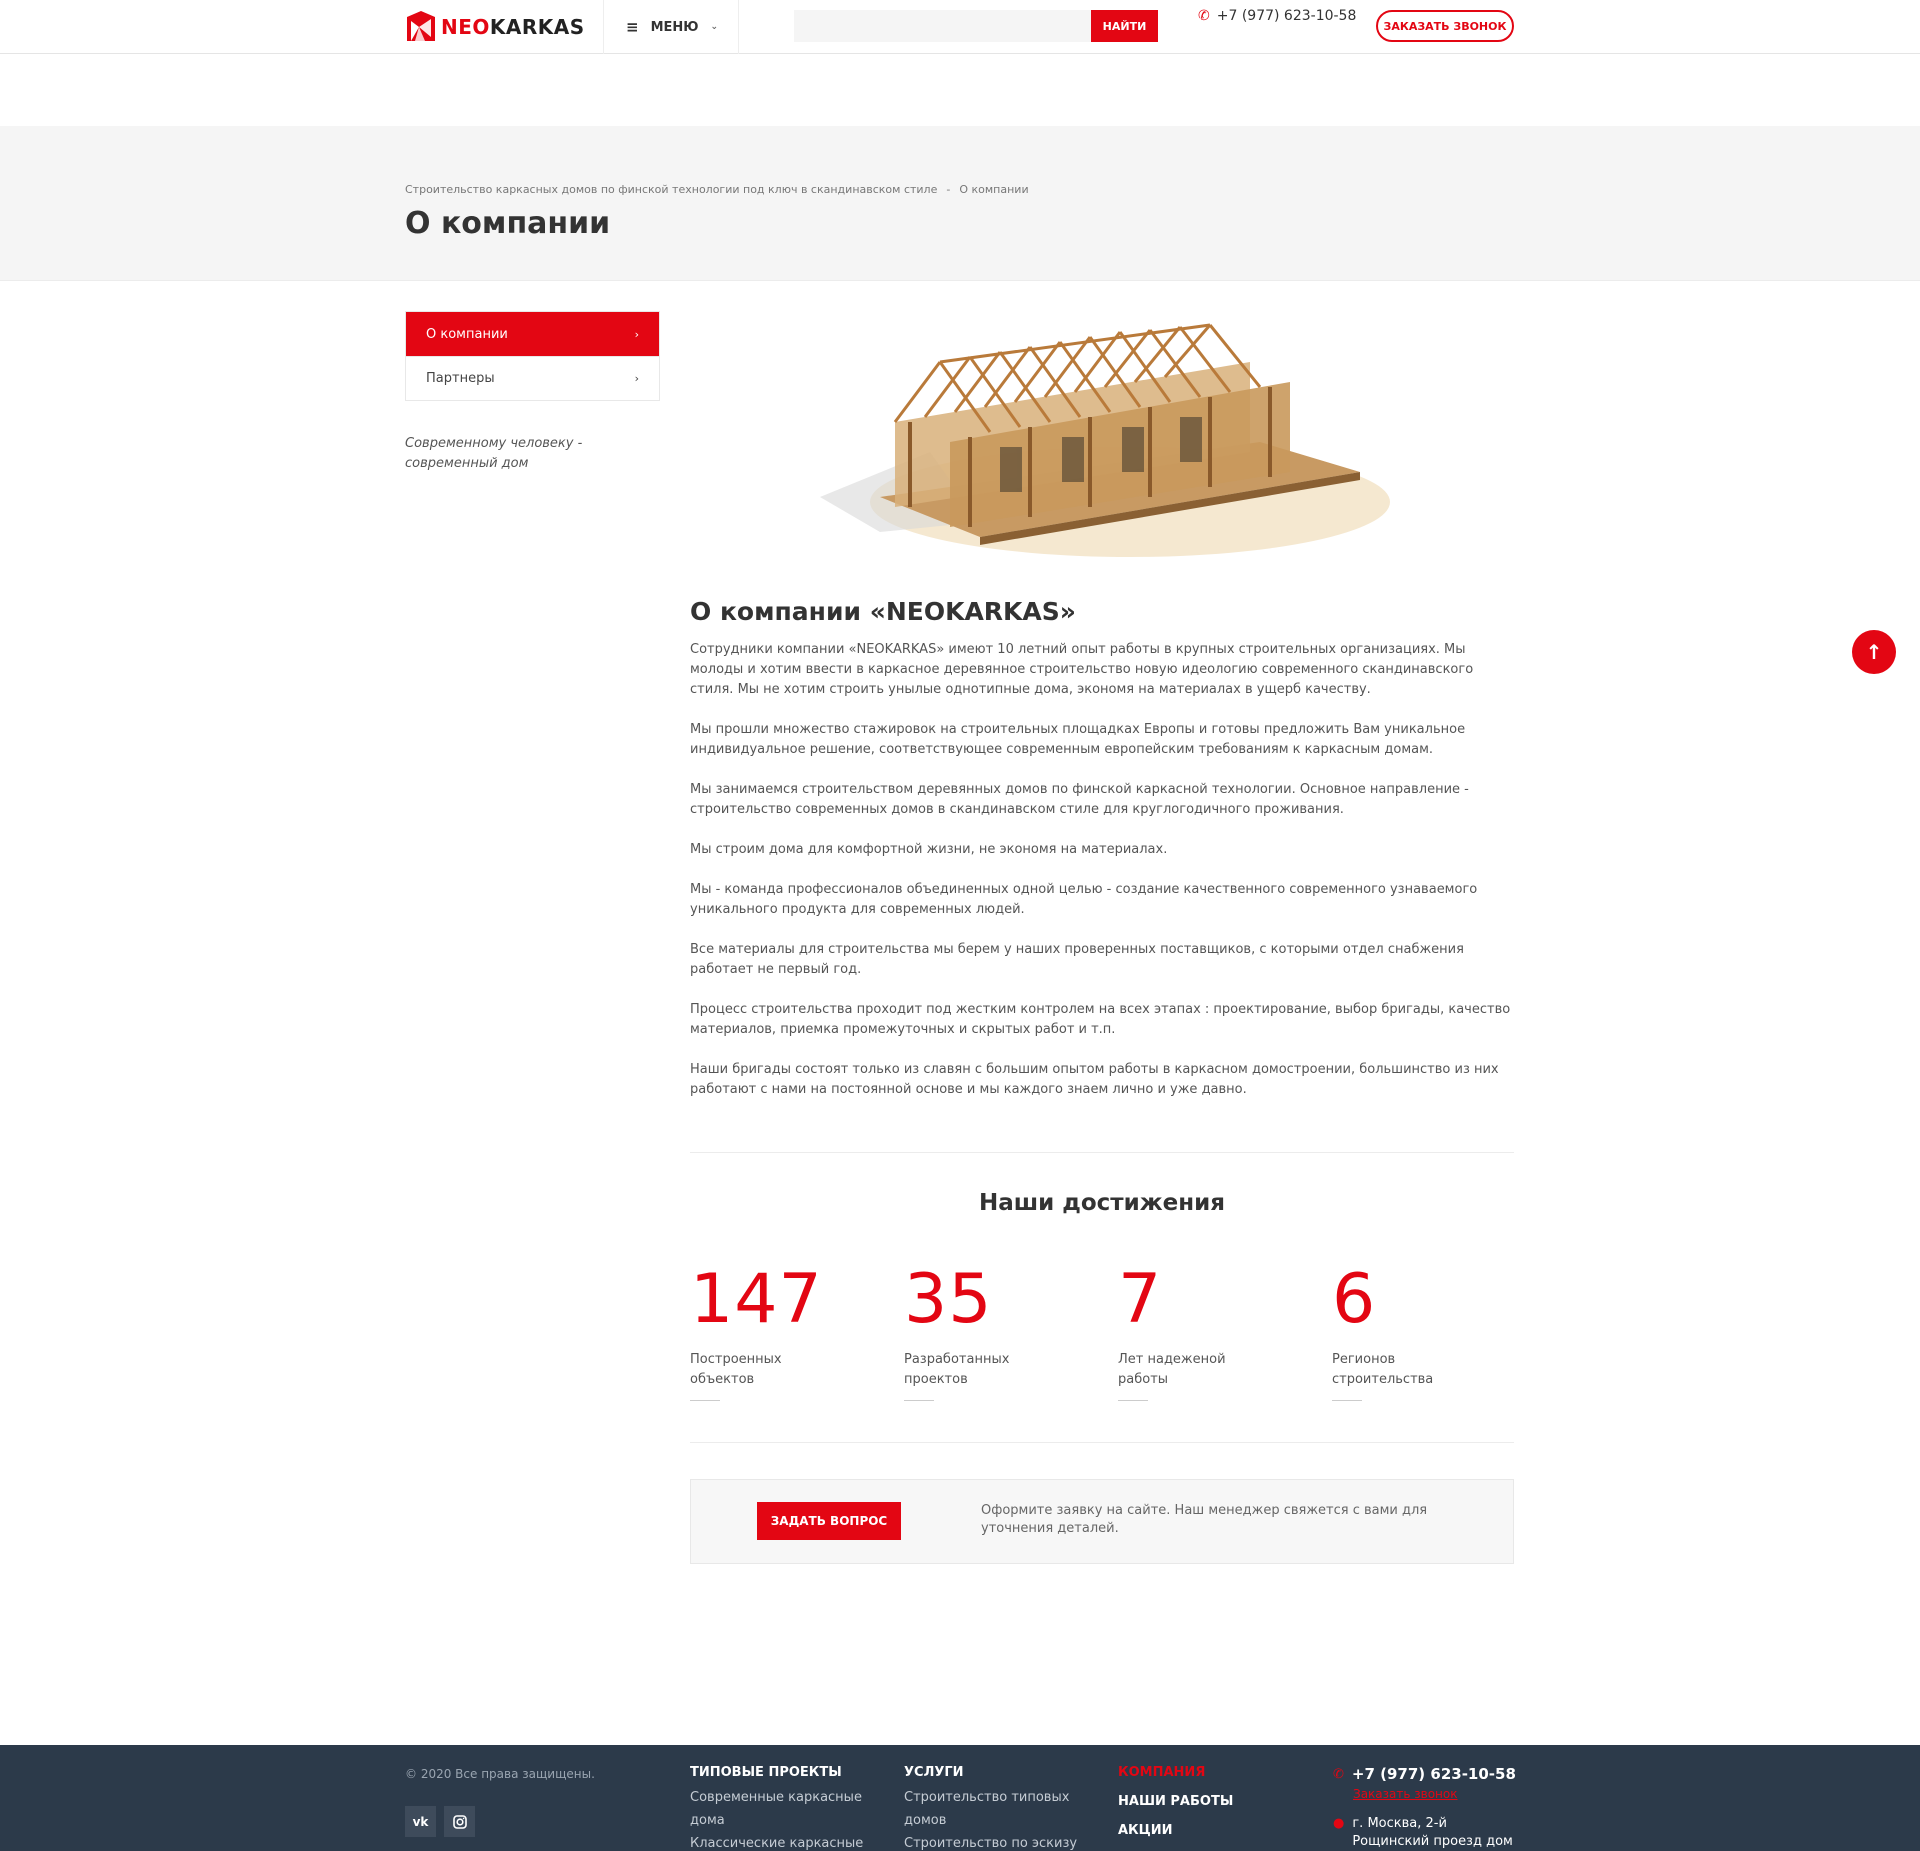  What do you see at coordinates (714, 27) in the screenshot?
I see `chevron-down-icon: ⌄` at bounding box center [714, 27].